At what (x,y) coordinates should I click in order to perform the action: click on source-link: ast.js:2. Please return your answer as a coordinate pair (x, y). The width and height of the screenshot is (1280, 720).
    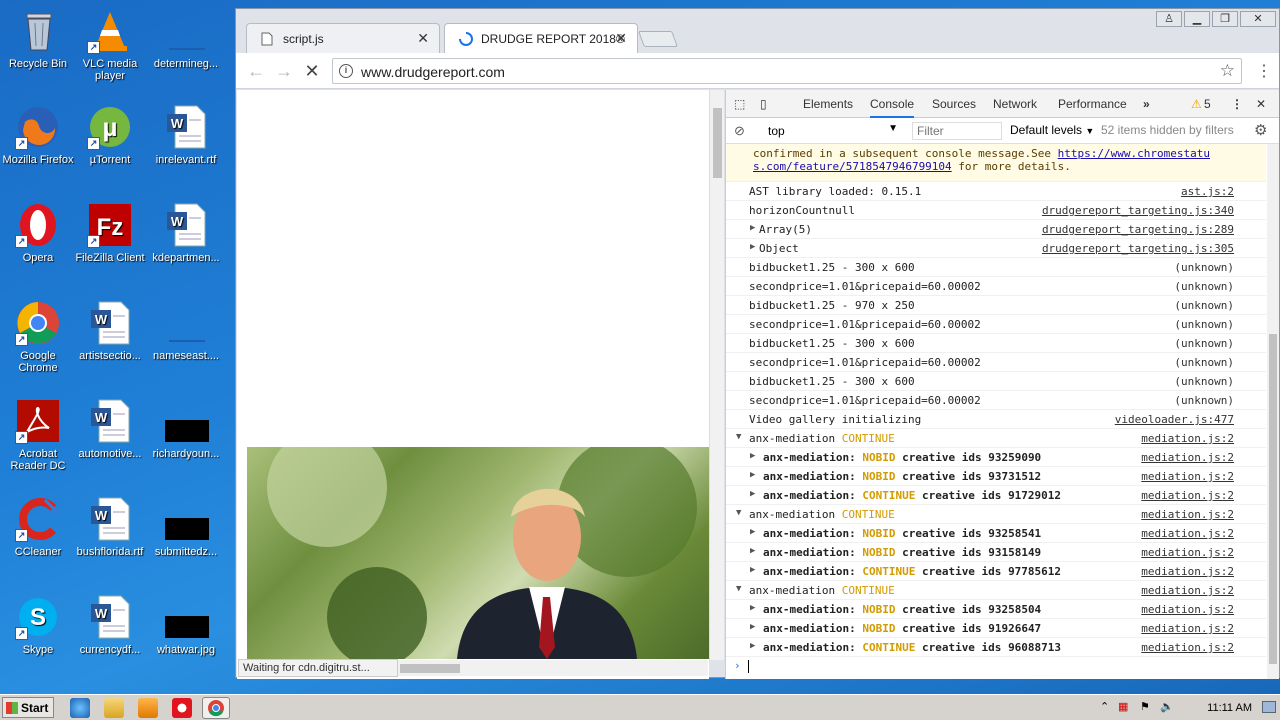
    Looking at the image, I should click on (1207, 191).